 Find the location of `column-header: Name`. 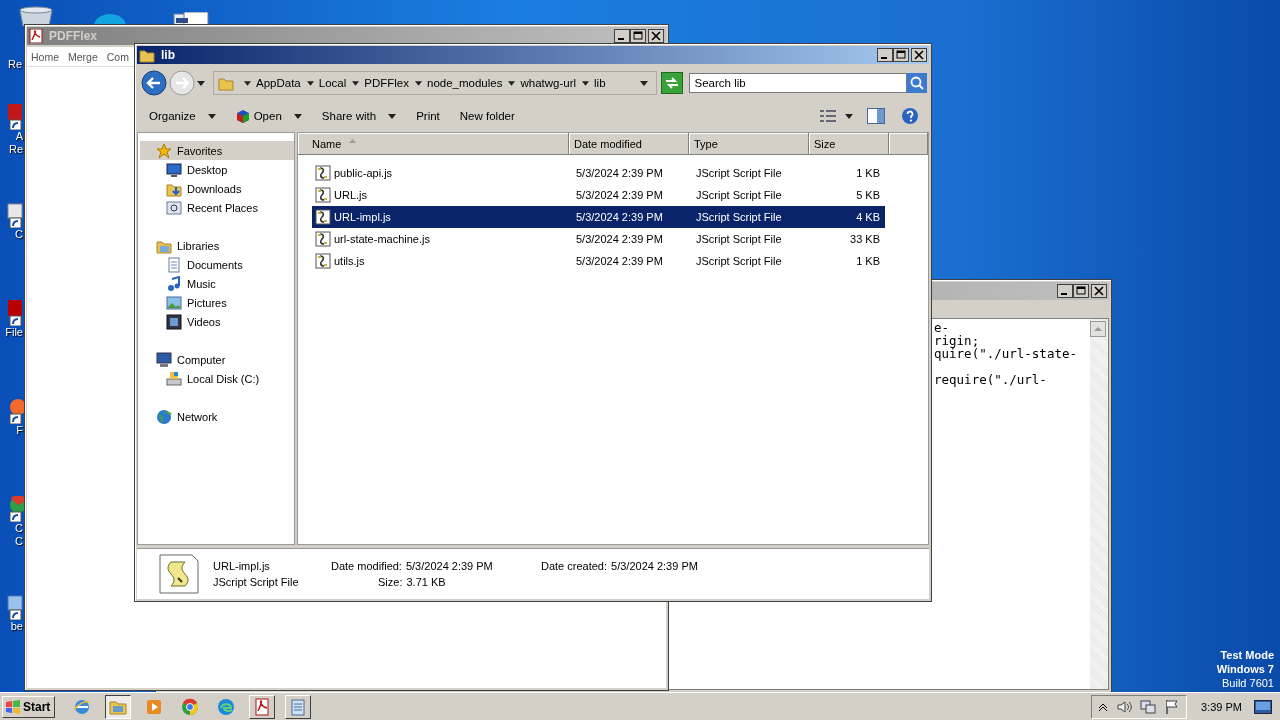

column-header: Name is located at coordinates (433, 144).